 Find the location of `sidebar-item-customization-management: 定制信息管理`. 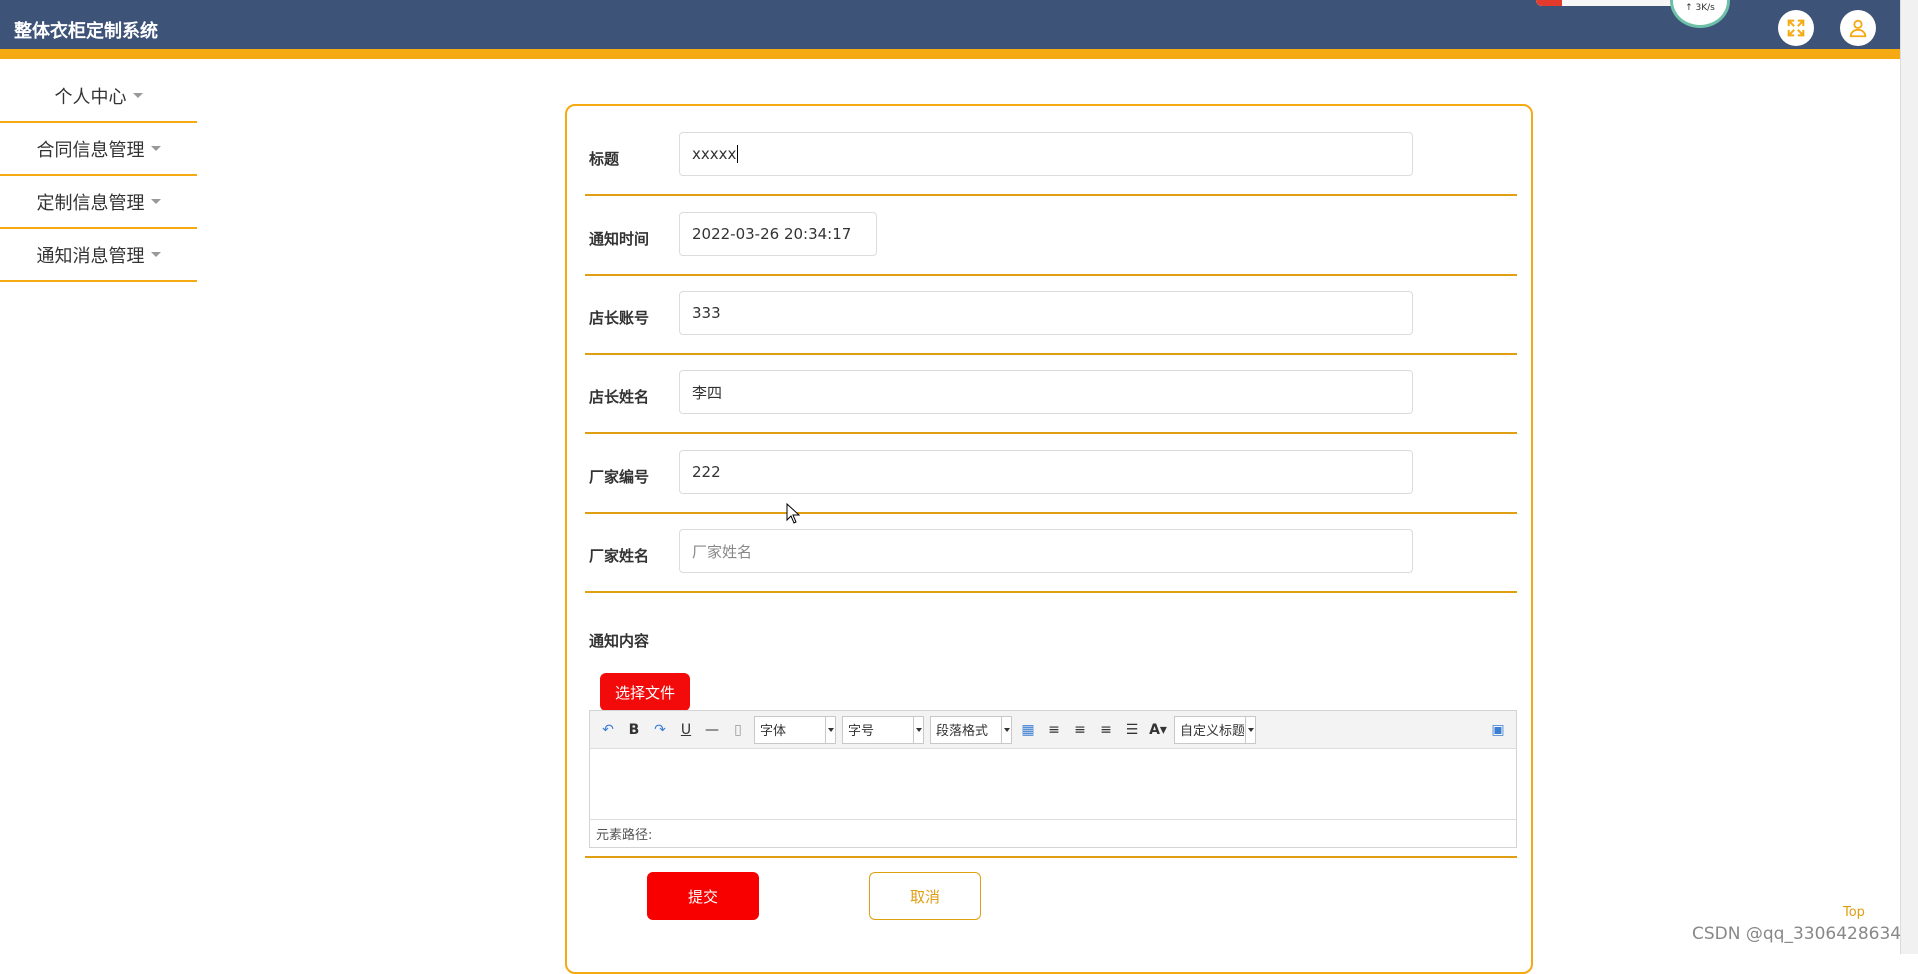

sidebar-item-customization-management: 定制信息管理 is located at coordinates (98, 202).